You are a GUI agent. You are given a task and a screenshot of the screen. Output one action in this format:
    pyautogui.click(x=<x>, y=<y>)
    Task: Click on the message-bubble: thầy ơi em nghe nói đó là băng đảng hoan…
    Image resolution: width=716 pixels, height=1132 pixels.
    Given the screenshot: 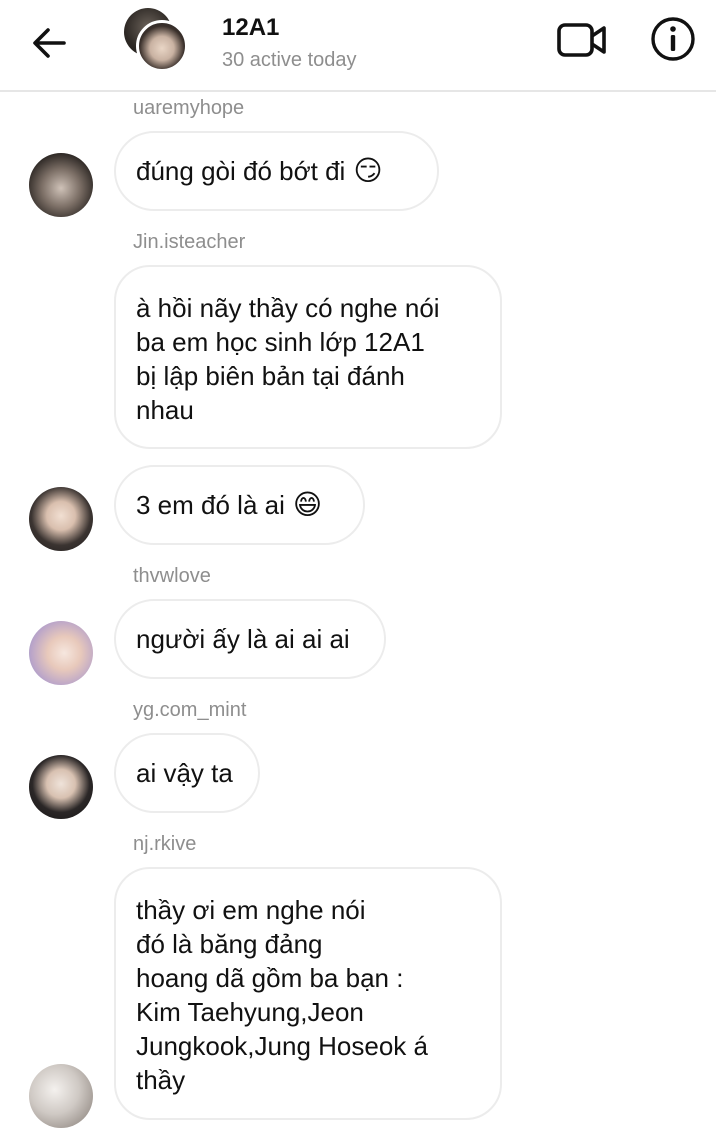 What is the action you would take?
    pyautogui.click(x=308, y=993)
    